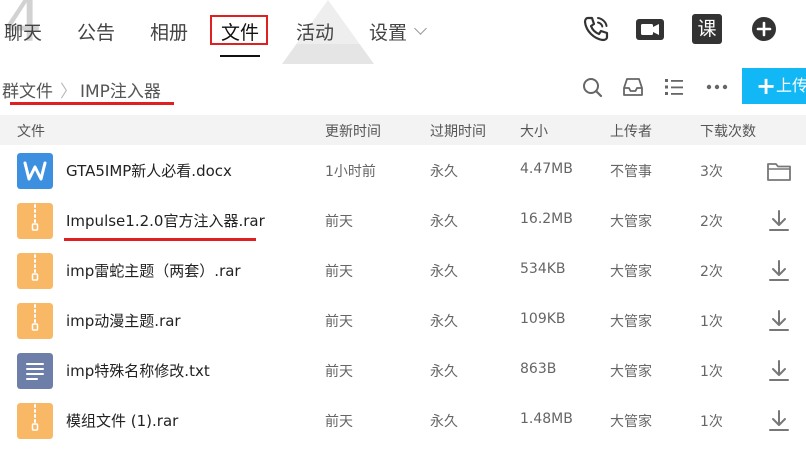 The height and width of the screenshot is (460, 806). Describe the element at coordinates (169, 31) in the screenshot. I see `tab-album: 相册` at that location.